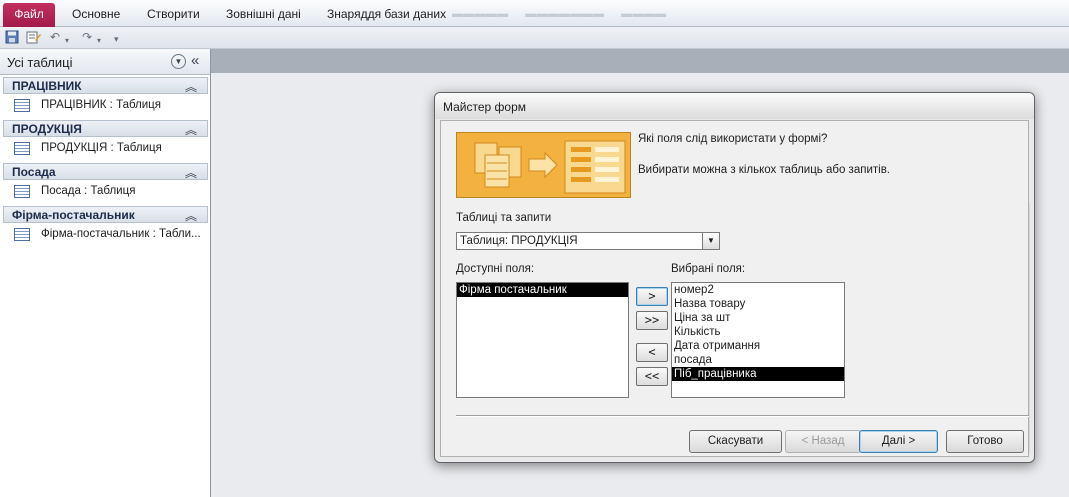 The image size is (1069, 497). I want to click on nav-item-label: Посада : Таблиця, so click(88, 191).